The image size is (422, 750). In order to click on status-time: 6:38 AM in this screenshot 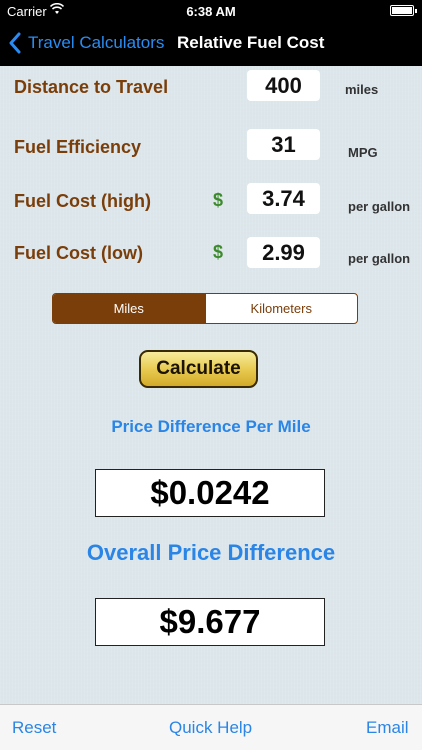, I will do `click(211, 11)`.